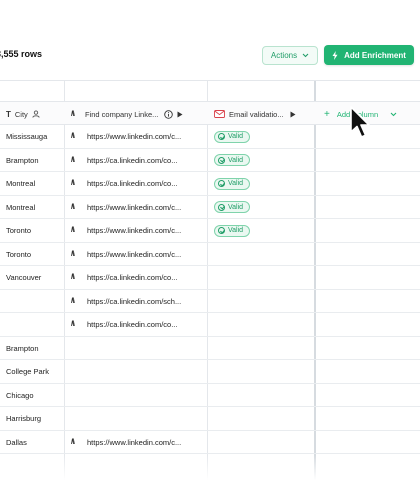 Image resolution: width=420 pixels, height=480 pixels. What do you see at coordinates (32, 371) in the screenshot?
I see `city-cell: College Park` at bounding box center [32, 371].